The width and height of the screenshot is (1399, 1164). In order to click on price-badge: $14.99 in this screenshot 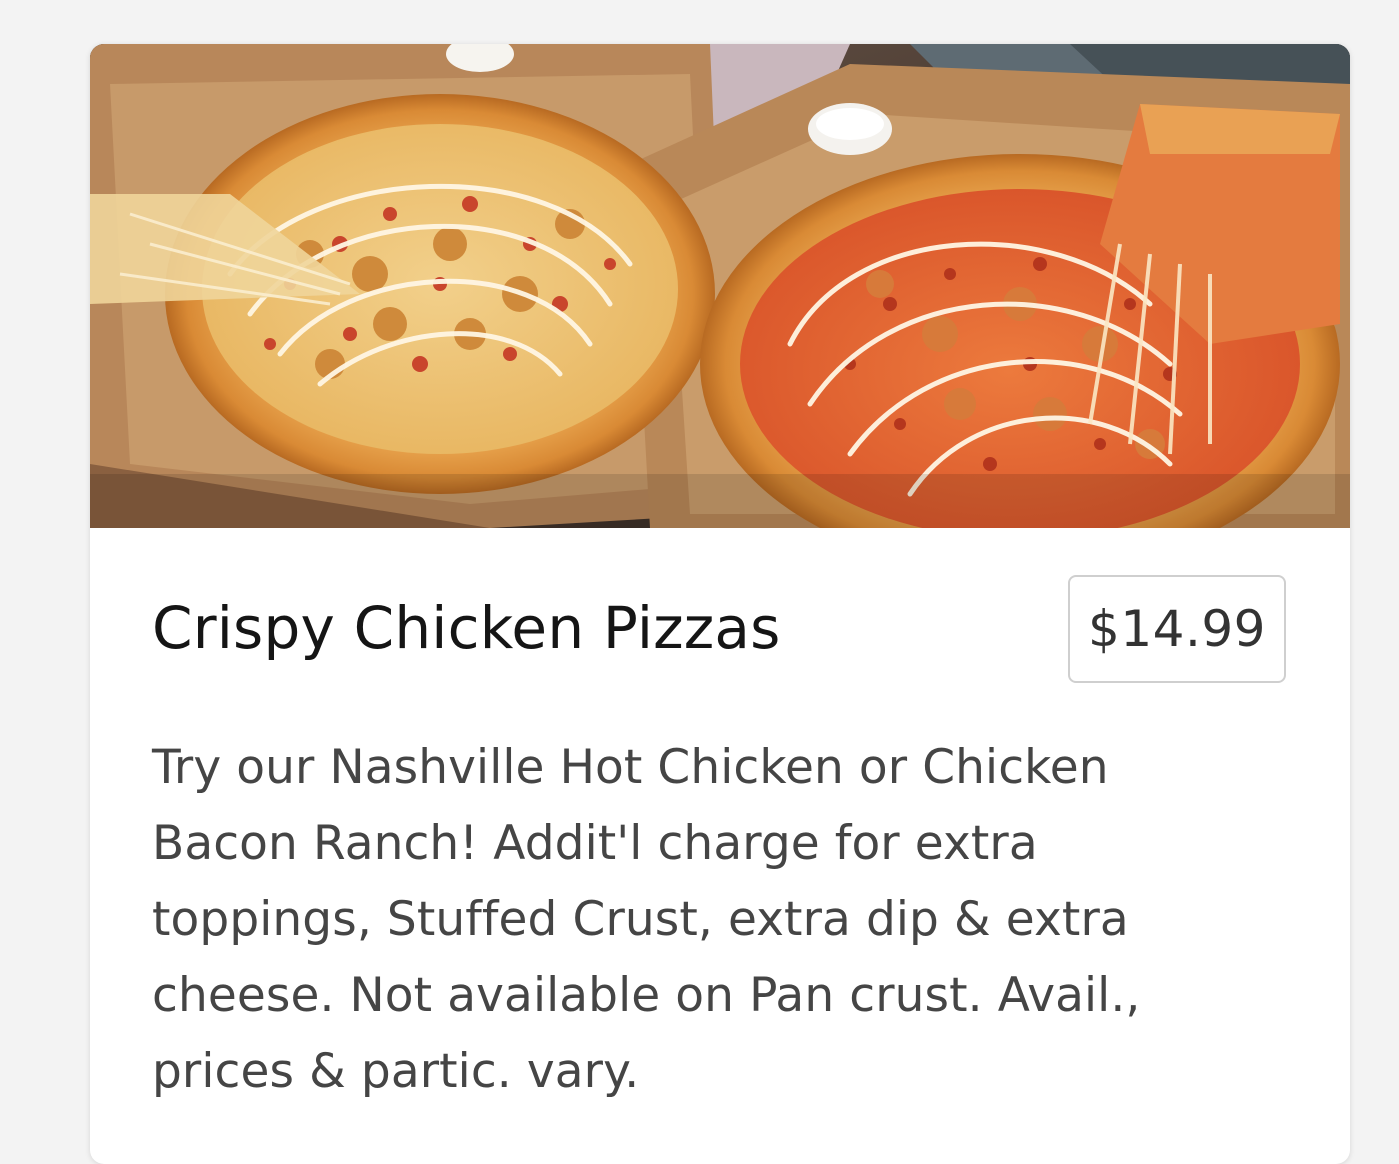, I will do `click(1177, 629)`.